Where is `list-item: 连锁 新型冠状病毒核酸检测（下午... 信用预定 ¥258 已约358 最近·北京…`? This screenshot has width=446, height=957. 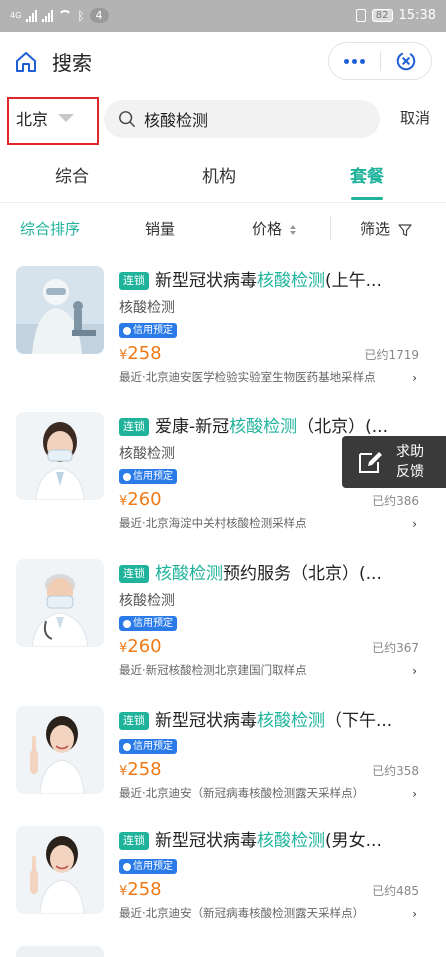 list-item: 连锁 新型冠状病毒核酸检测（下午... 信用预定 ¥258 已约358 最近·北京… is located at coordinates (223, 761).